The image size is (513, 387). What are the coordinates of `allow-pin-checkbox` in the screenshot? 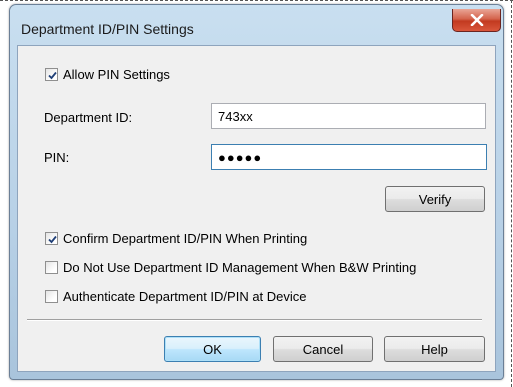 It's located at (51, 74).